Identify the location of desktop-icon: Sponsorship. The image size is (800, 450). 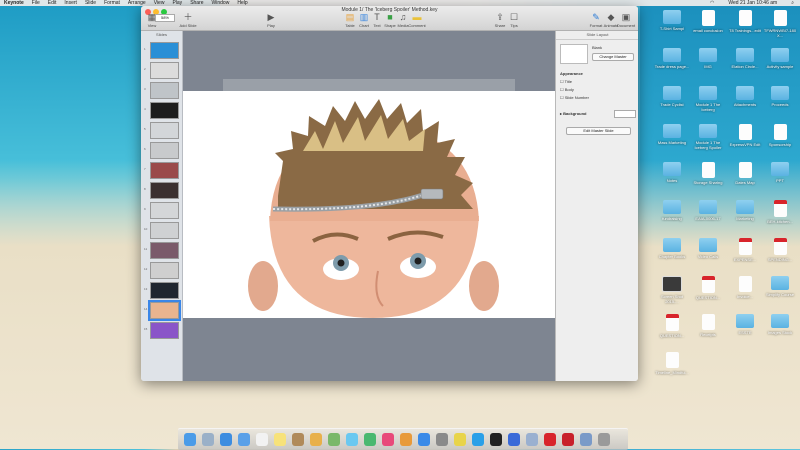
(780, 135).